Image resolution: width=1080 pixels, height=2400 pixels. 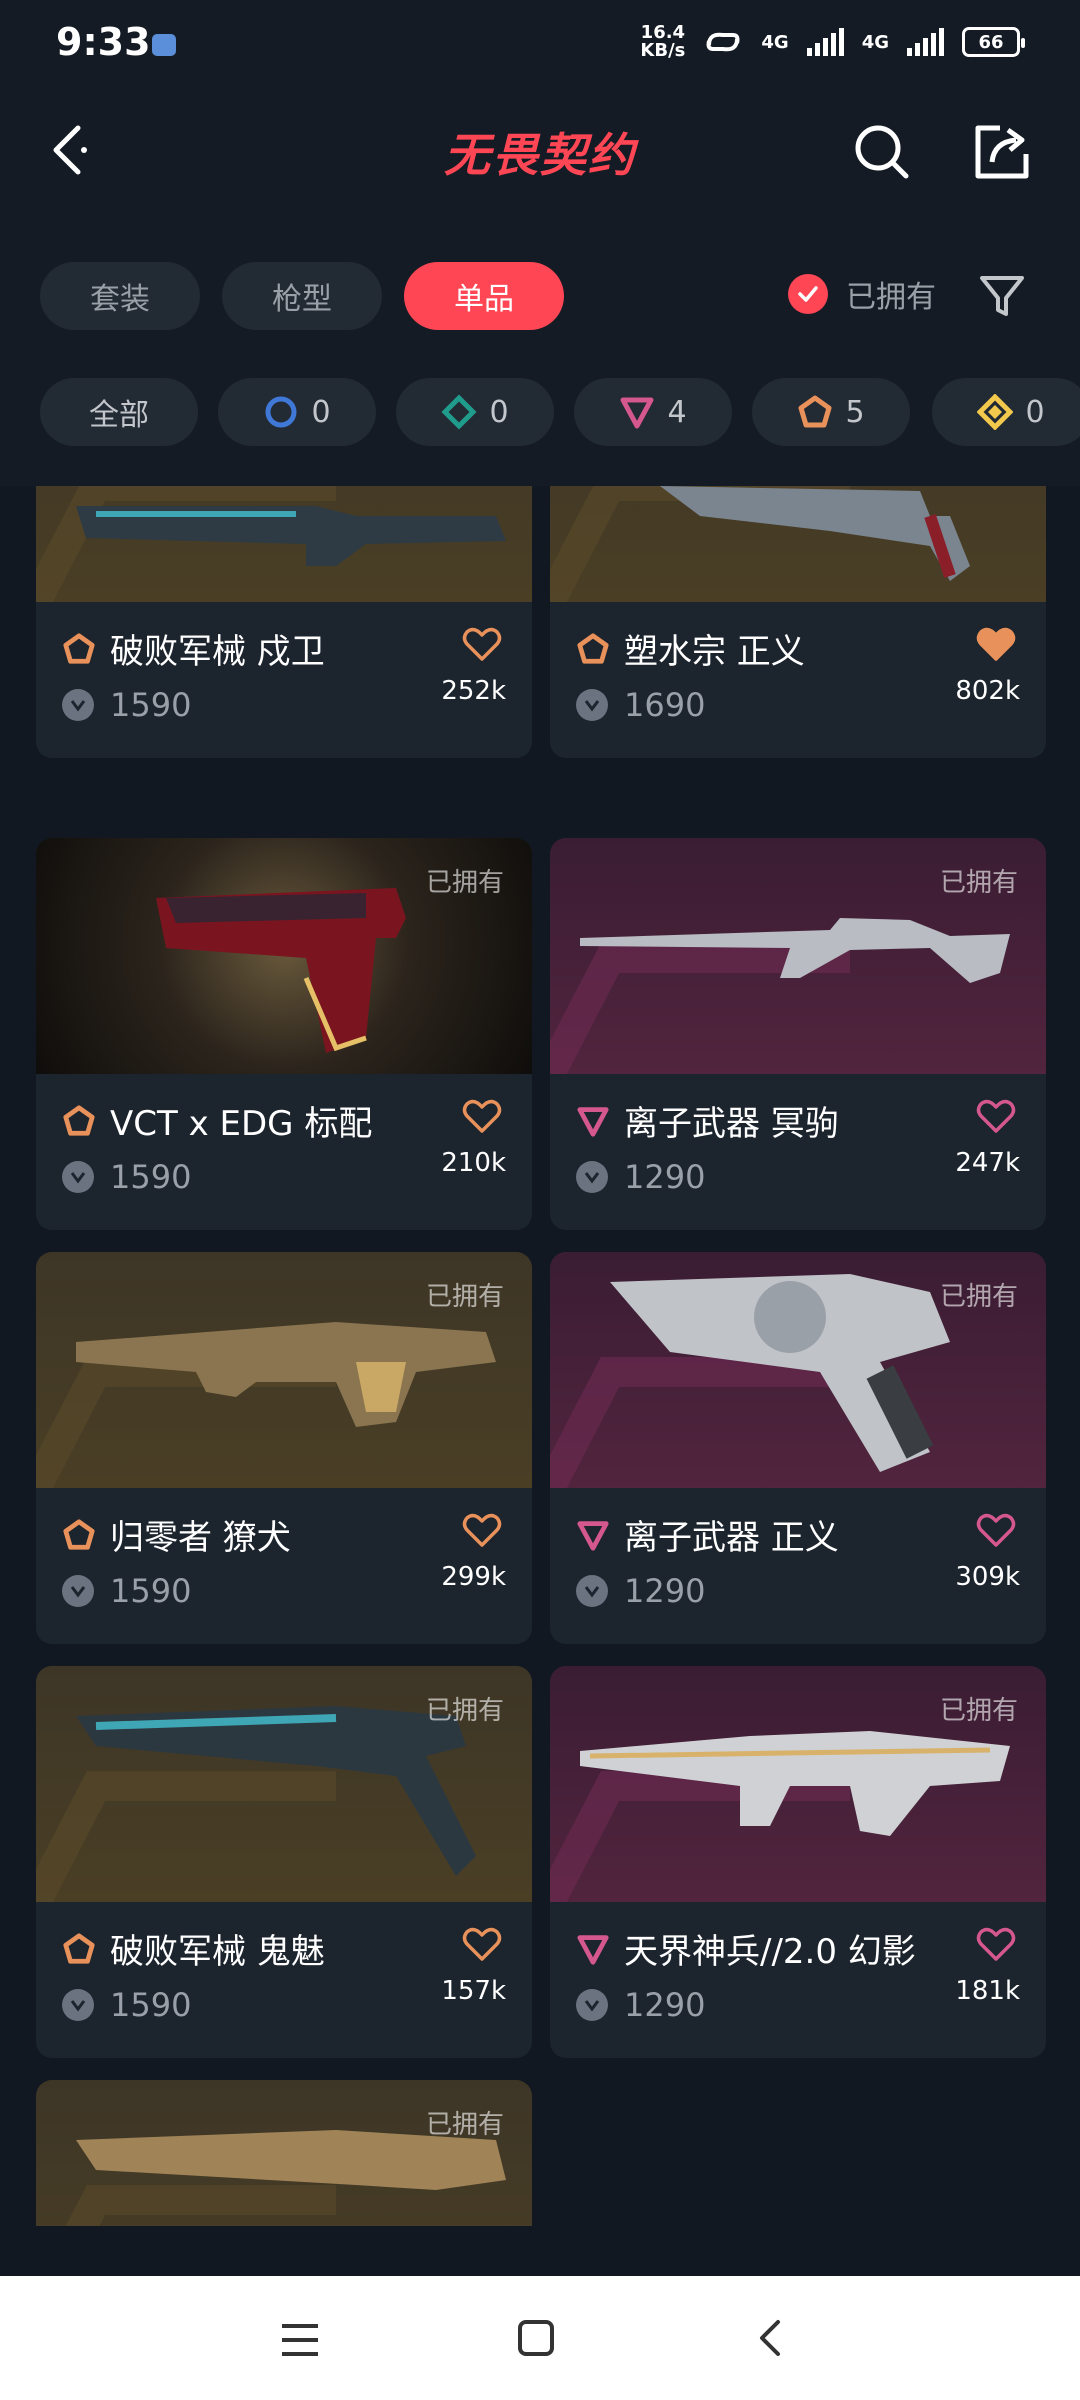 What do you see at coordinates (825, 42) in the screenshot?
I see `signal-1-bars-icon` at bounding box center [825, 42].